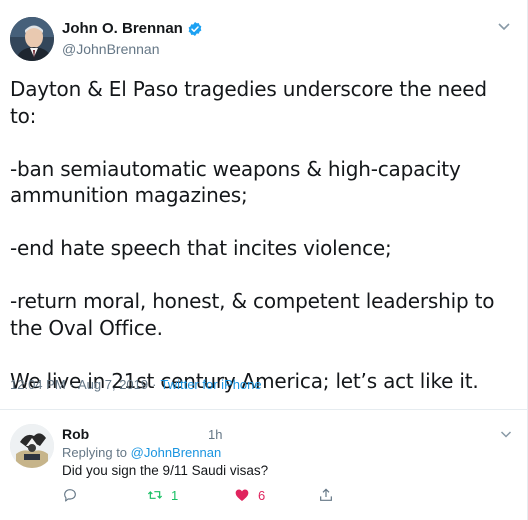 The image size is (528, 520). I want to click on reply-button, so click(74, 495).